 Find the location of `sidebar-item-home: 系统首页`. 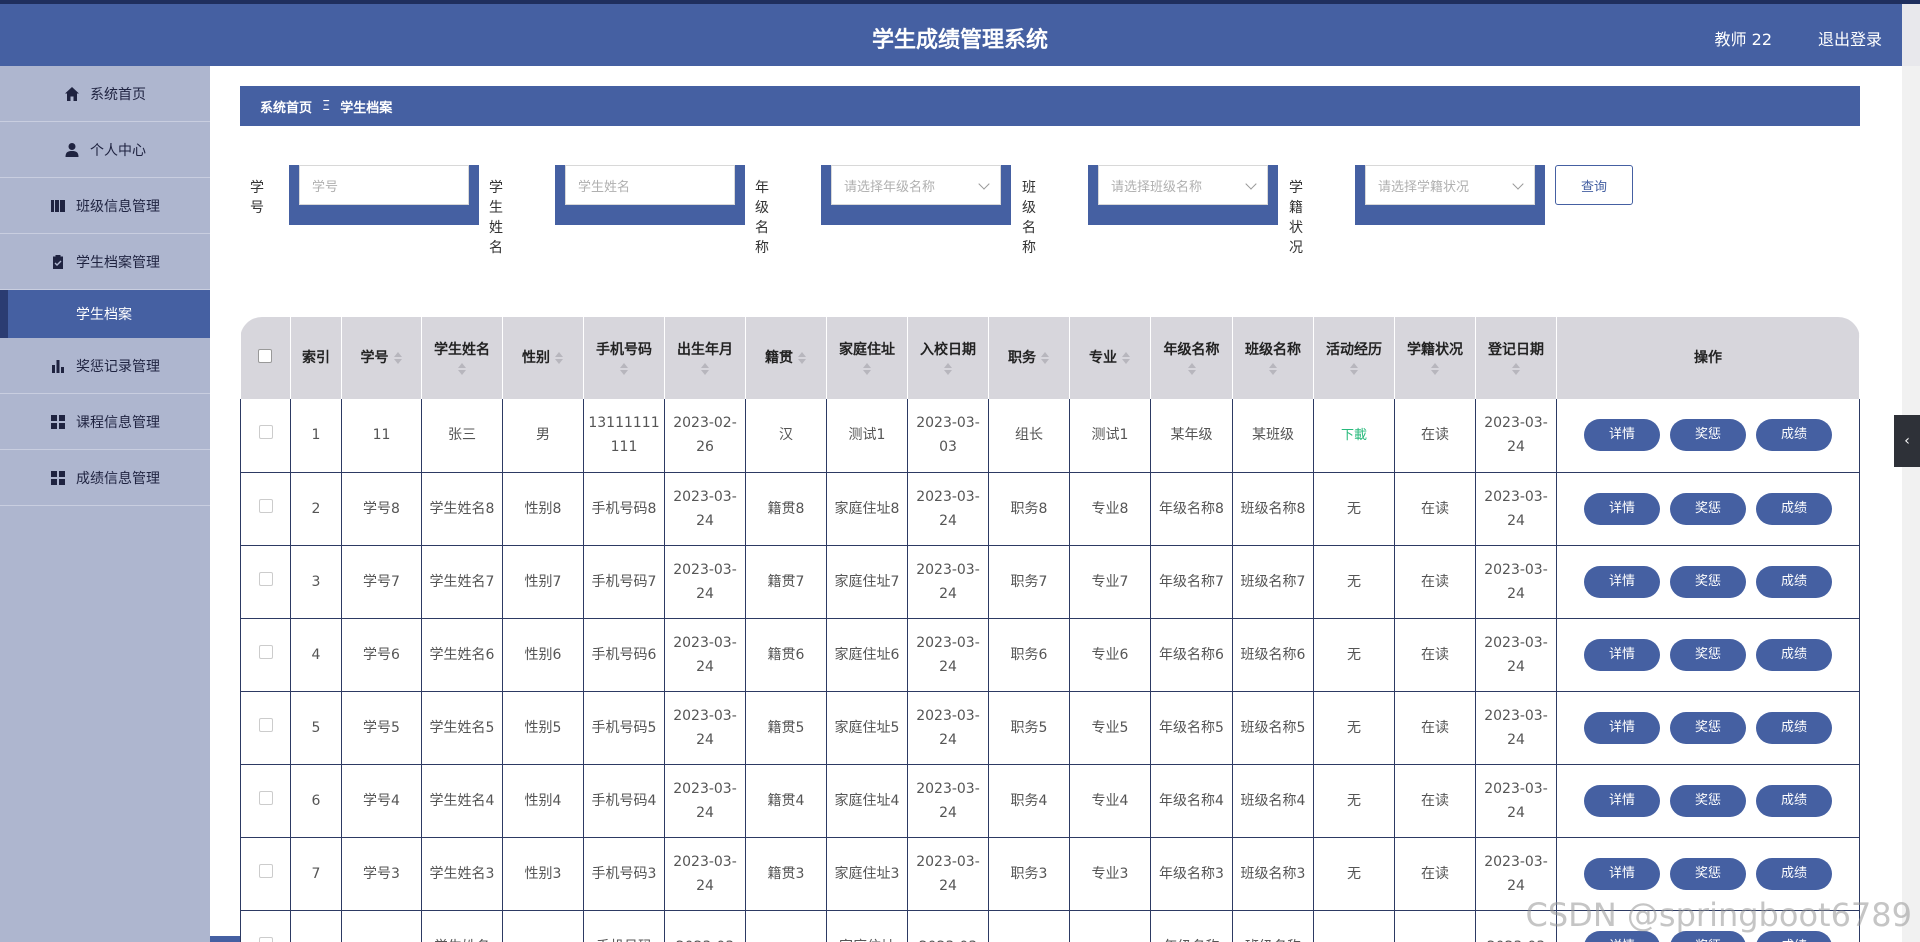

sidebar-item-home: 系统首页 is located at coordinates (105, 94).